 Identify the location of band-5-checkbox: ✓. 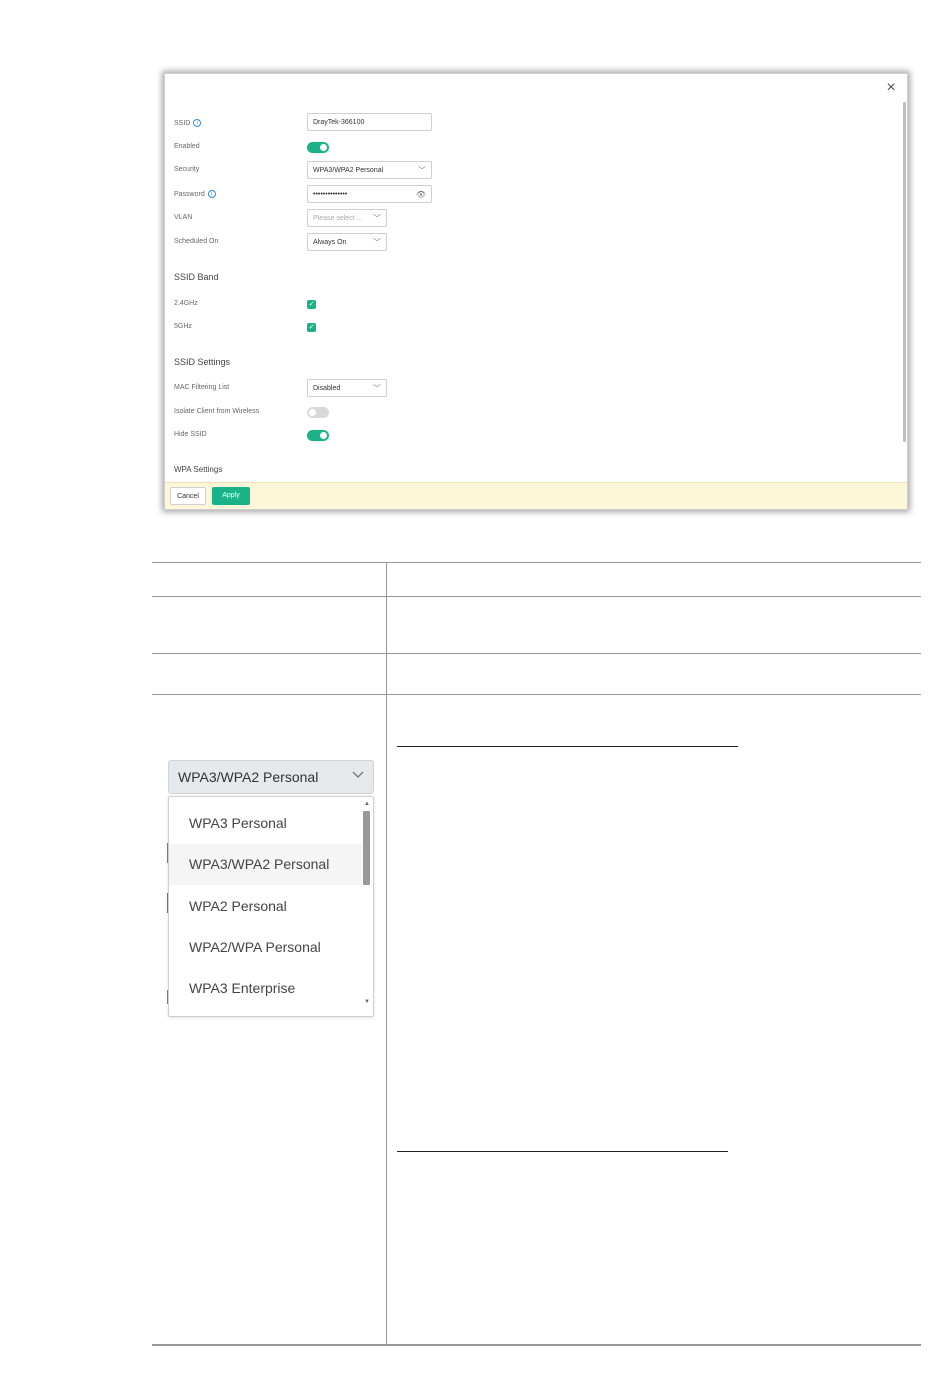
(311, 327).